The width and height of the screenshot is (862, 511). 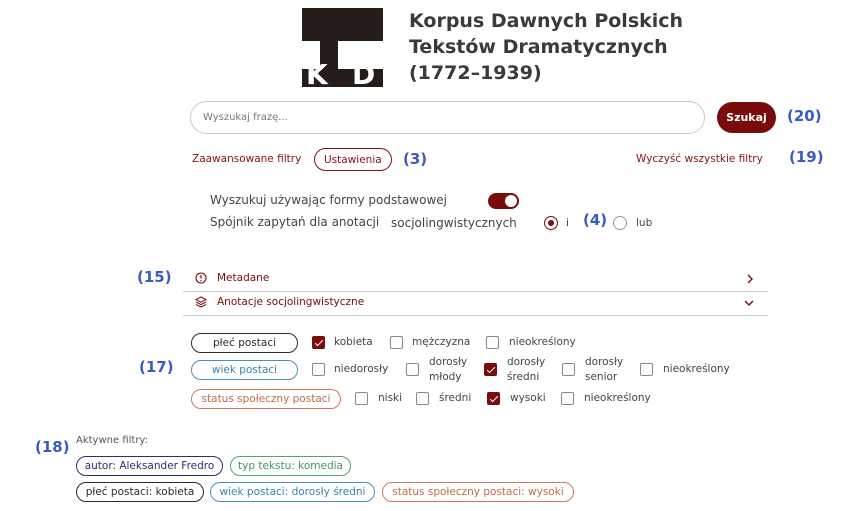 What do you see at coordinates (154, 277) in the screenshot?
I see `annotation-number: (15)` at bounding box center [154, 277].